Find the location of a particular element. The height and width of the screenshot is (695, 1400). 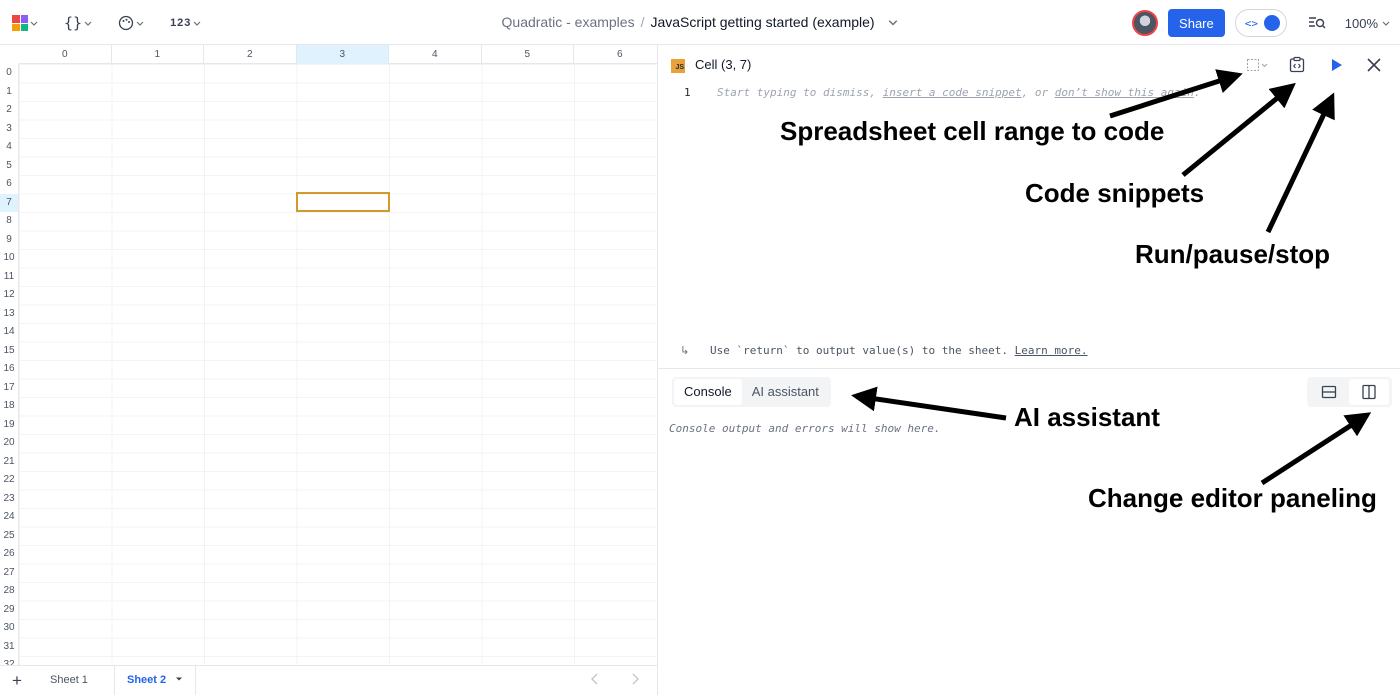

cell-title: Cell (3, 7) is located at coordinates (723, 64).